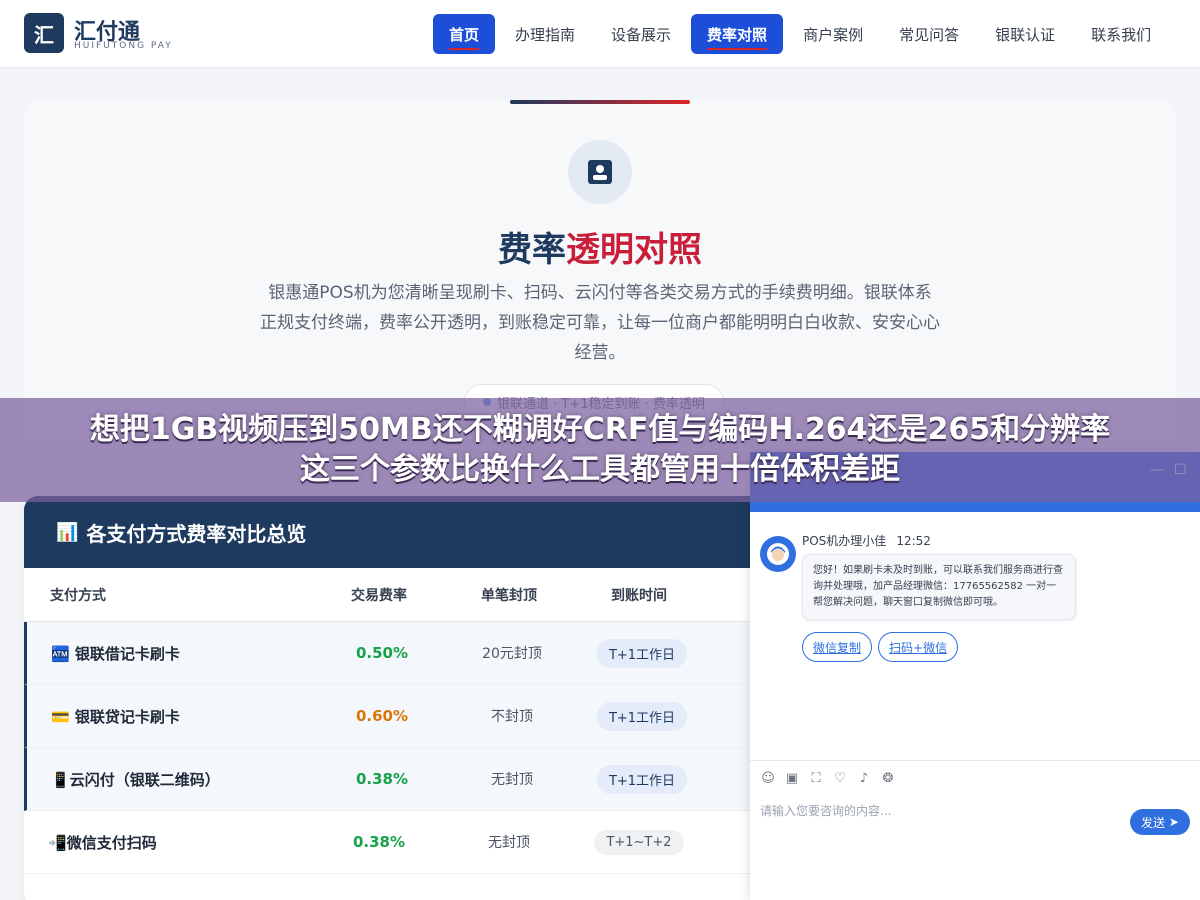 This screenshot has width=1200, height=900. I want to click on image-icon: ▣, so click(792, 779).